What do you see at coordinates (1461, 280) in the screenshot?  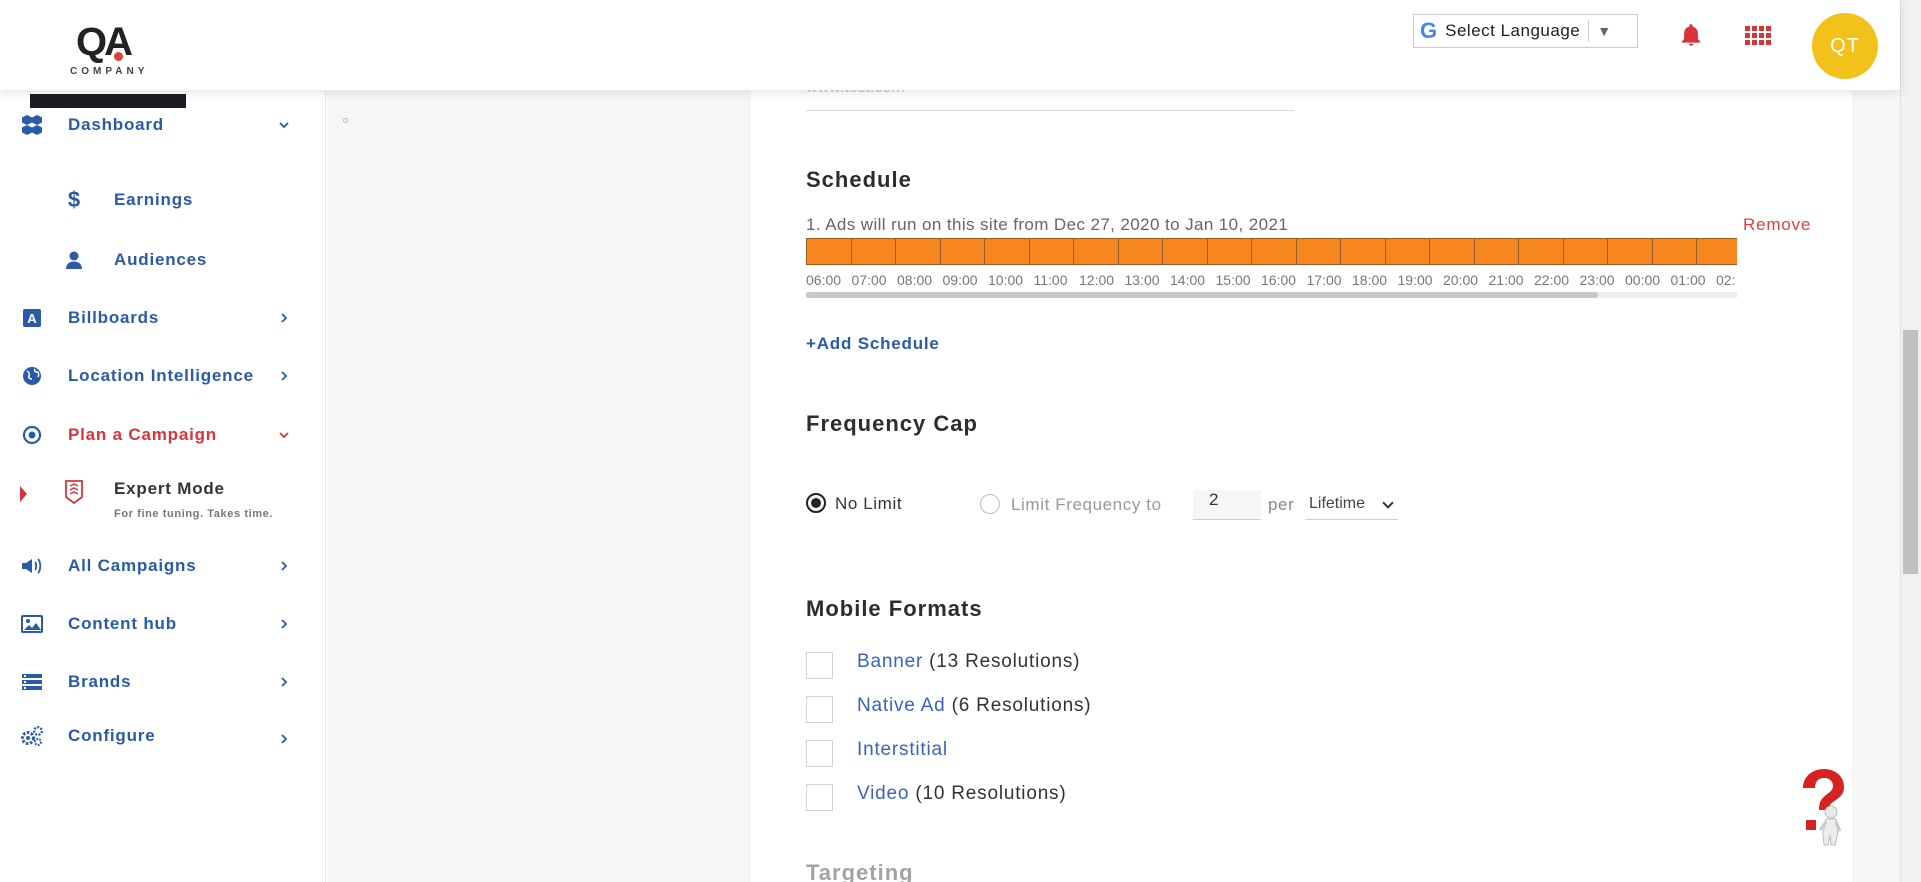 I see `schedule-hour-label: 20:00` at bounding box center [1461, 280].